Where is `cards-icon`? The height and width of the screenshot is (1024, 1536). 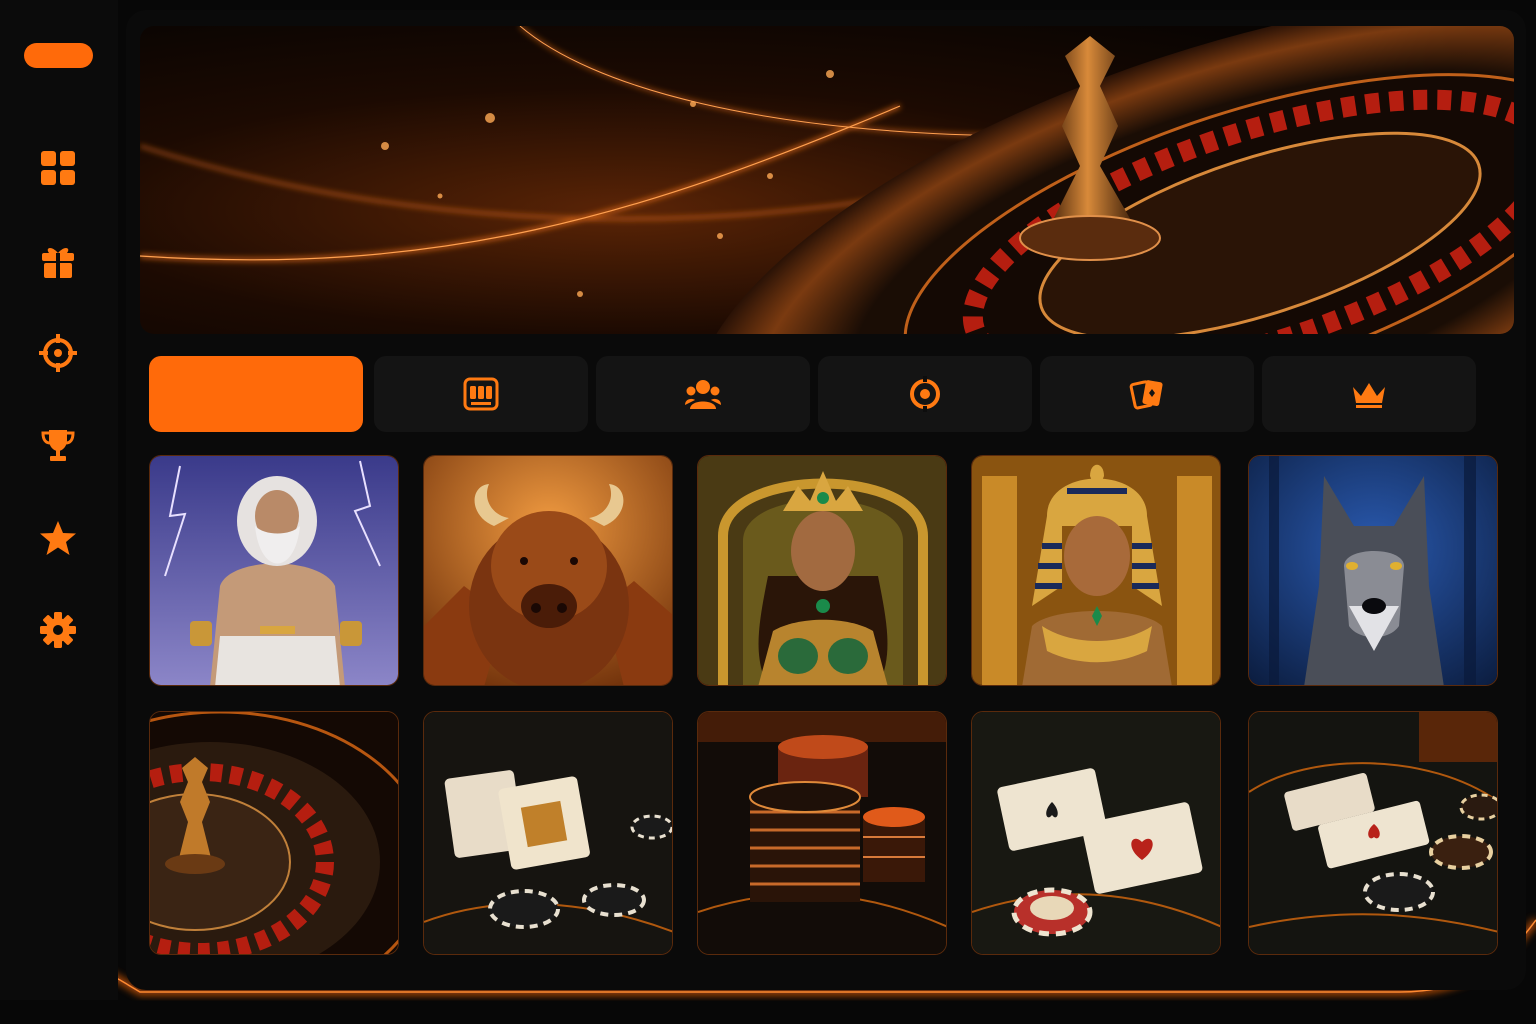 cards-icon is located at coordinates (1146, 395).